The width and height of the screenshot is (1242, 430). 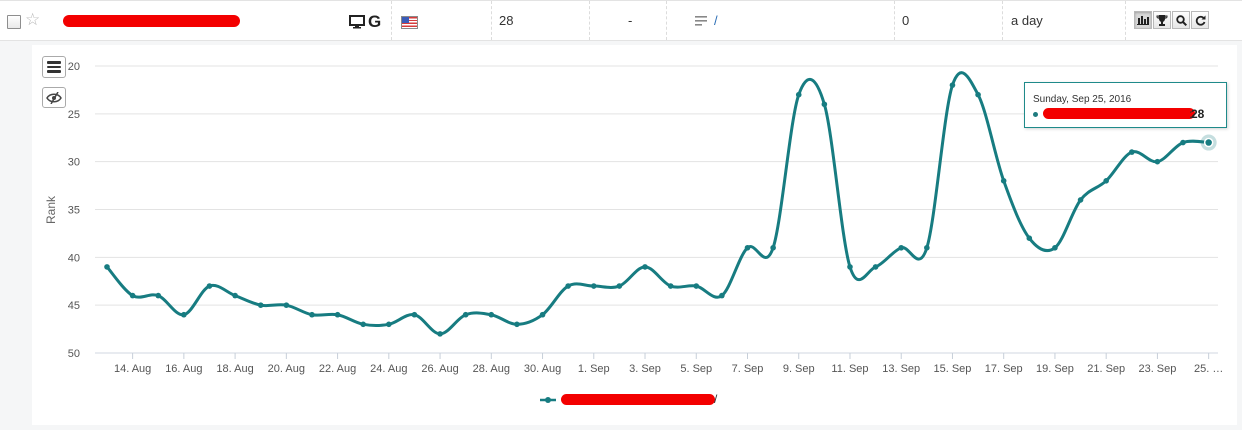 I want to click on x-tick-label: 20. Aug, so click(x=286, y=369).